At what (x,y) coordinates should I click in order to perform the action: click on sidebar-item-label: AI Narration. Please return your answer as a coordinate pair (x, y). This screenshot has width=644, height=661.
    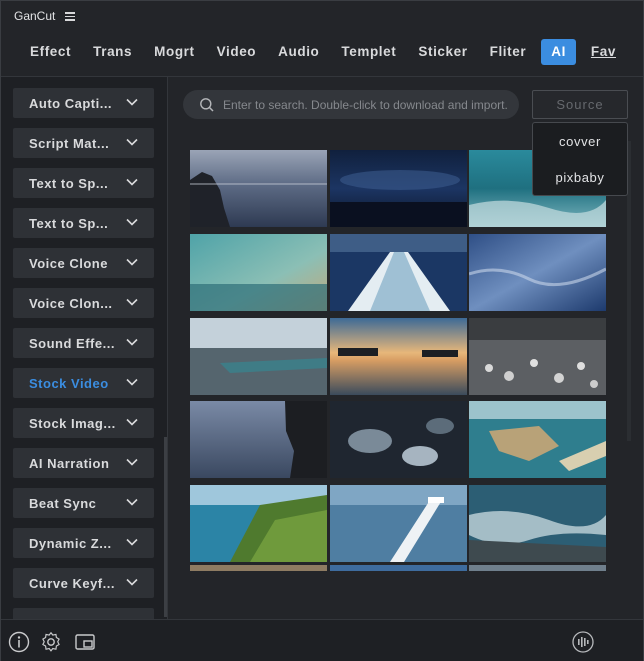
    Looking at the image, I should click on (69, 463).